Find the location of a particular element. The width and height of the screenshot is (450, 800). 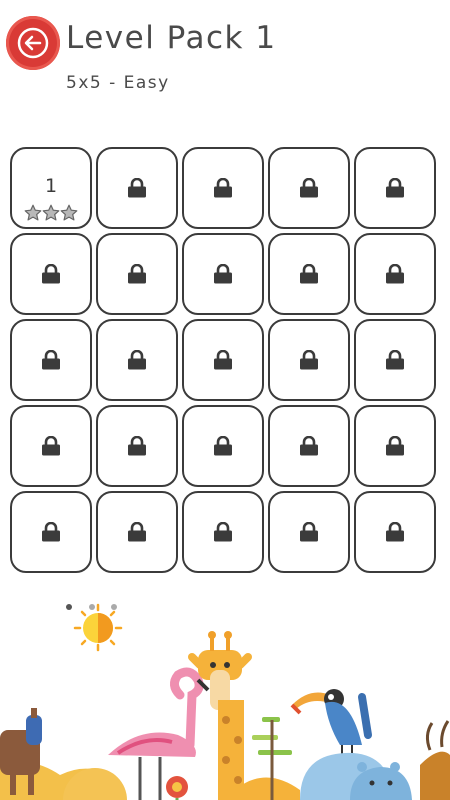

antelope is located at coordinates (435, 760).